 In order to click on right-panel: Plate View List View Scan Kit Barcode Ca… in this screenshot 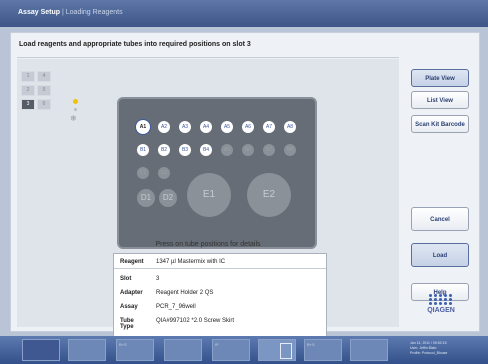, I will do `click(443, 193)`.